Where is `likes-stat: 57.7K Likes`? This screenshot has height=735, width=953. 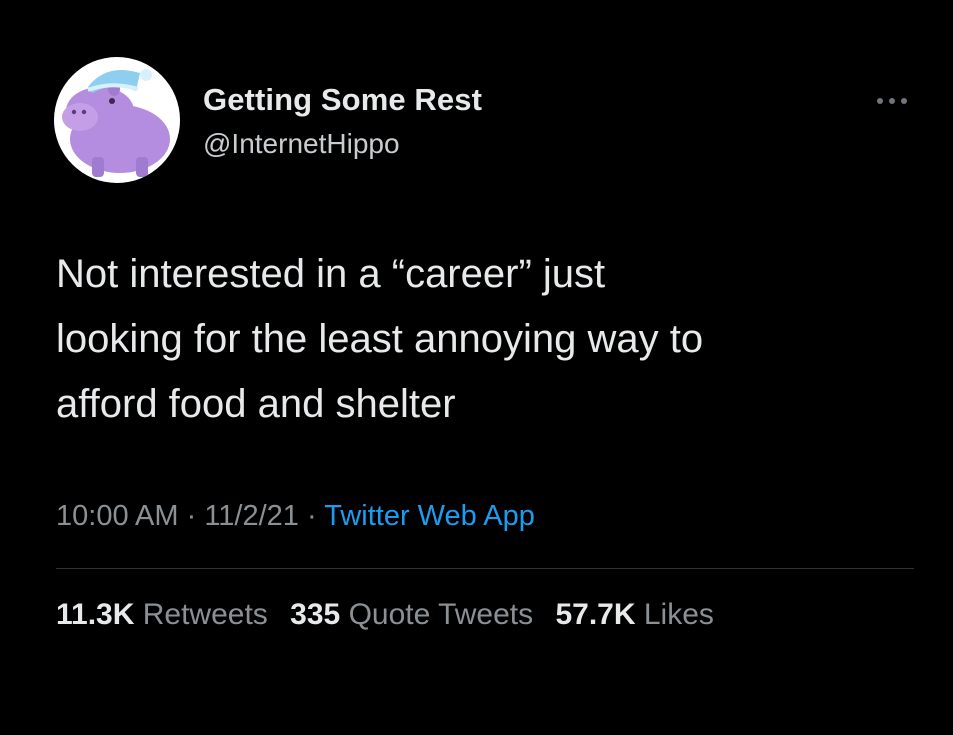 likes-stat: 57.7K Likes is located at coordinates (634, 614).